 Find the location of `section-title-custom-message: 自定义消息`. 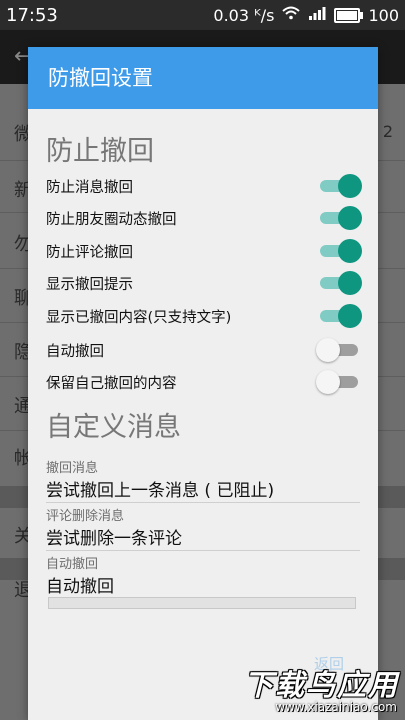

section-title-custom-message: 自定义消息 is located at coordinates (113, 427).